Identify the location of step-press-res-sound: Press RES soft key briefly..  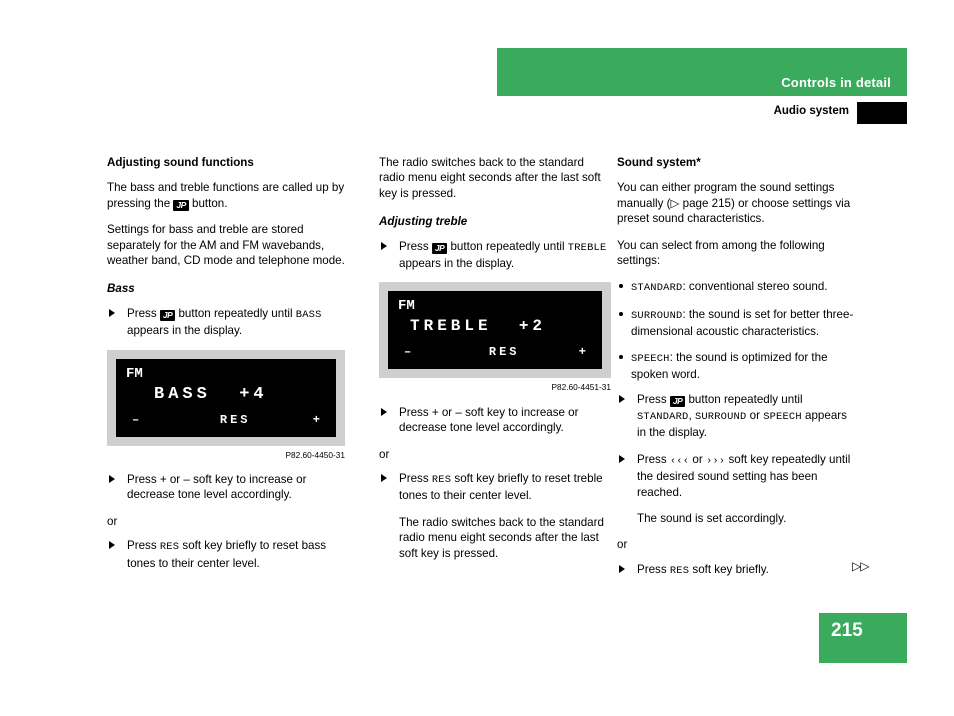
(737, 570).